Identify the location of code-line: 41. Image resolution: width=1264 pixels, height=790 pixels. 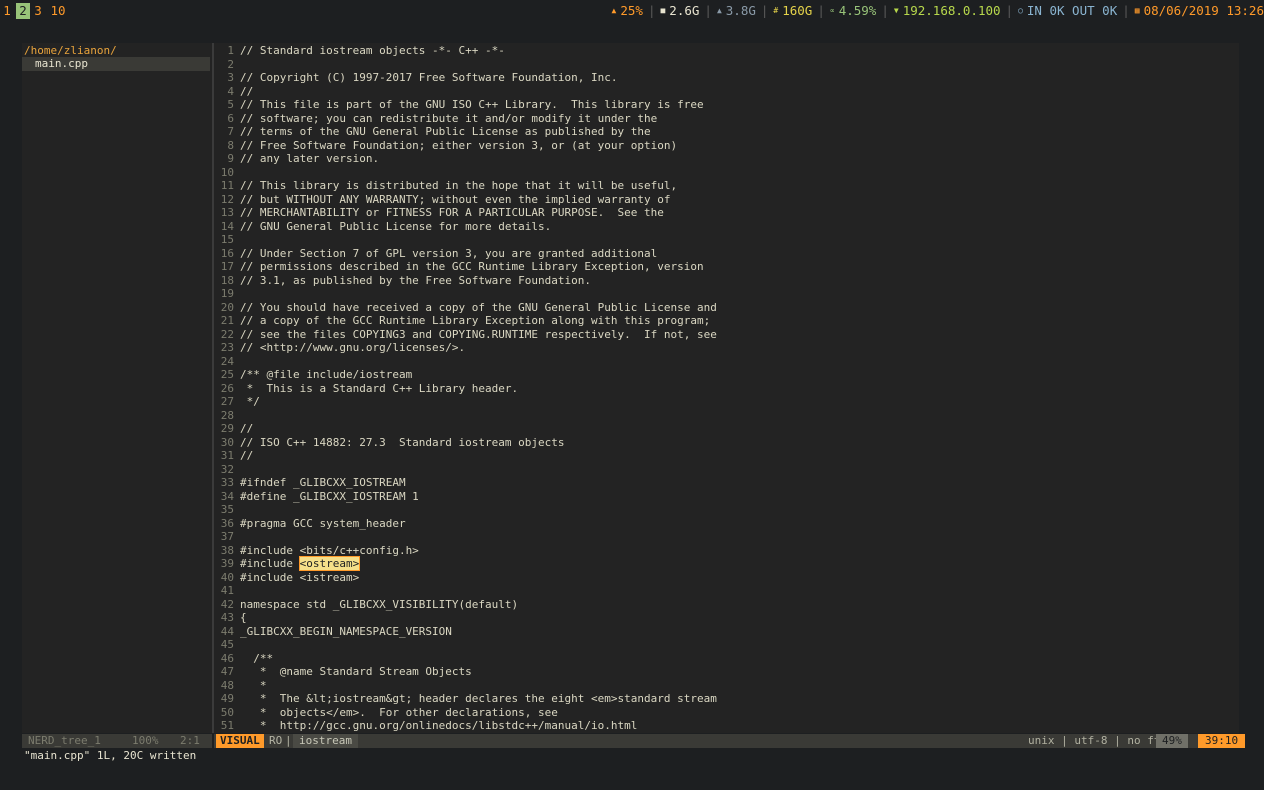
(726, 591).